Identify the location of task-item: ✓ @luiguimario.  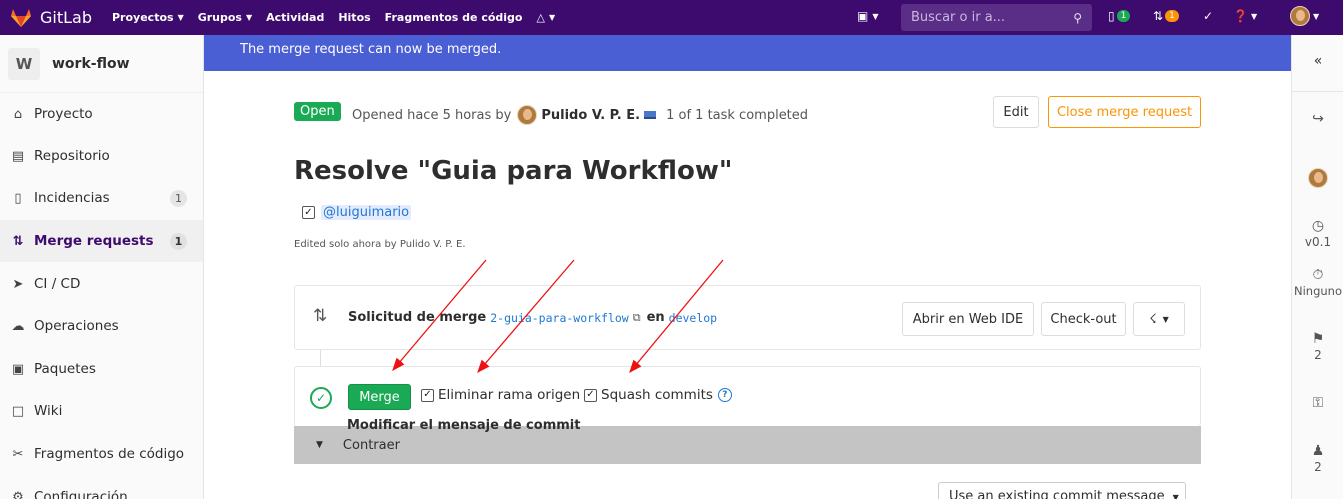
(357, 212).